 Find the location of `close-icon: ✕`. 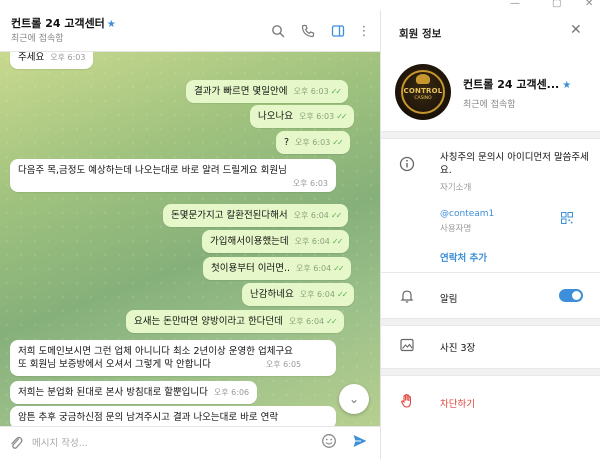

close-icon: ✕ is located at coordinates (576, 30).